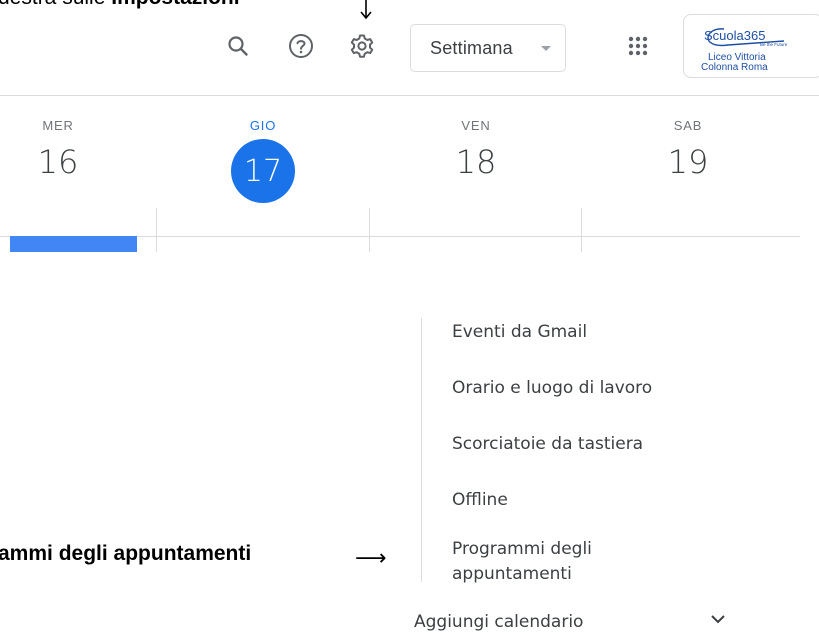 This screenshot has width=819, height=632. What do you see at coordinates (238, 46) in the screenshot?
I see `search-icon` at bounding box center [238, 46].